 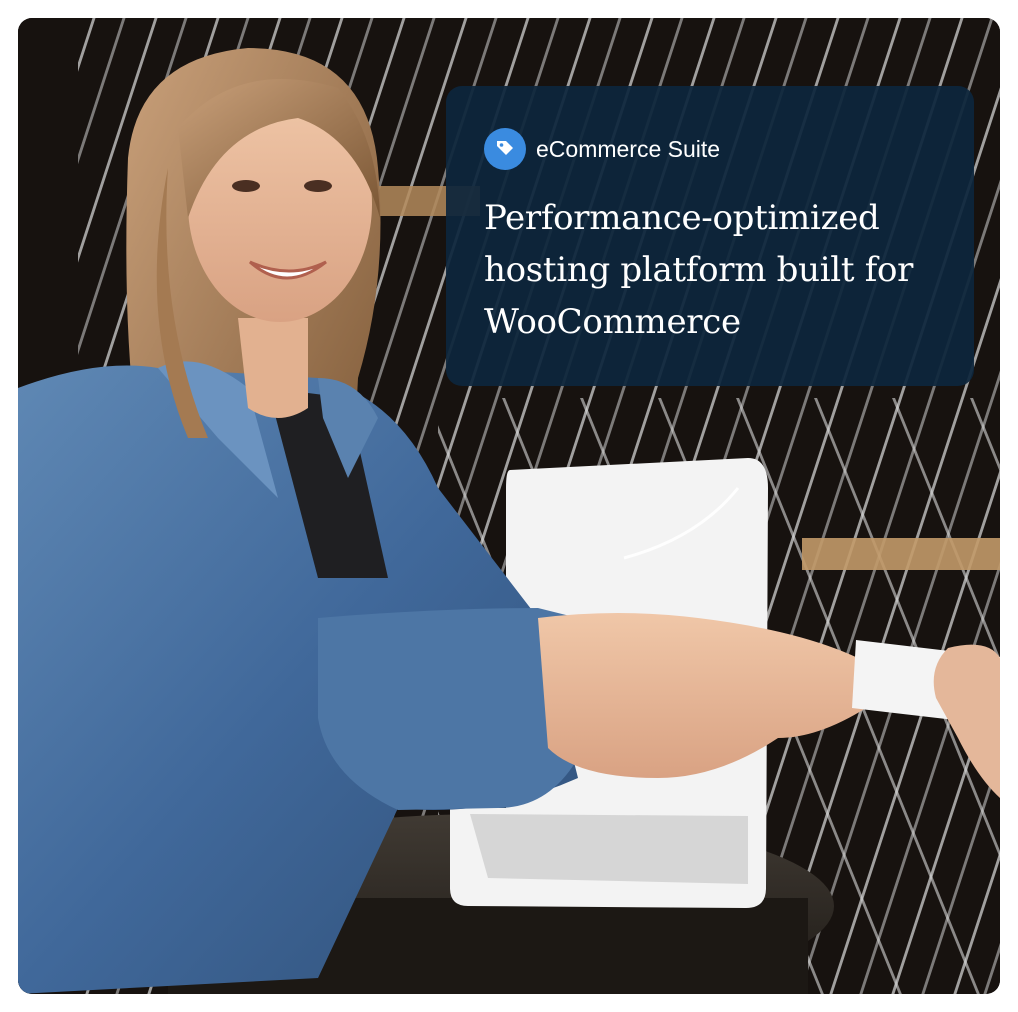 I want to click on brand-row: eCommerce Suite, so click(x=711, y=149).